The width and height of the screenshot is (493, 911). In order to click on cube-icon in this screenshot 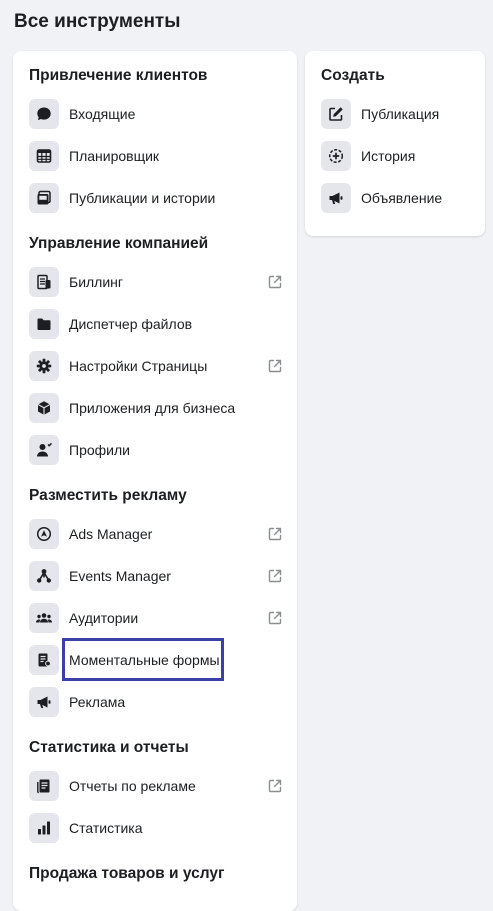, I will do `click(44, 408)`.